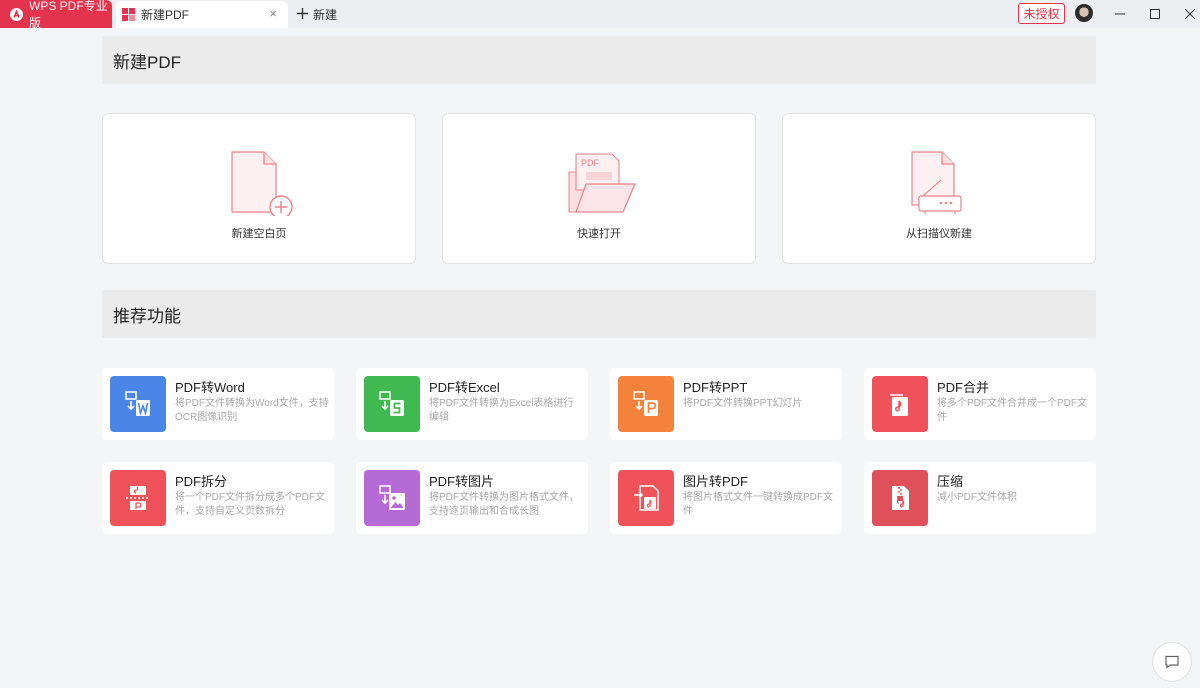 The width and height of the screenshot is (1200, 688). Describe the element at coordinates (210, 387) in the screenshot. I see `feature-title: PDF转Word` at that location.